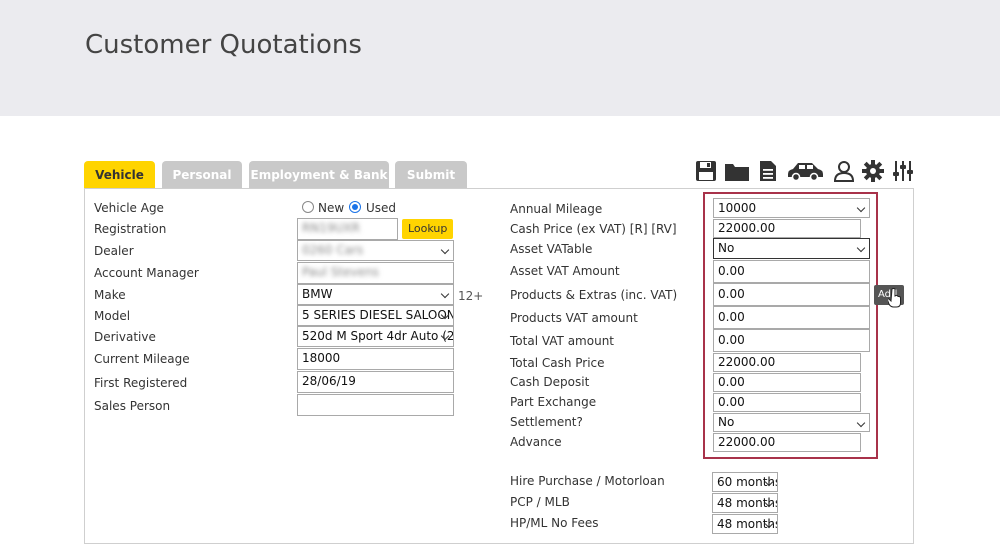 The image size is (1000, 559). Describe the element at coordinates (745, 524) in the screenshot. I see `hpml-select: 48 months` at that location.